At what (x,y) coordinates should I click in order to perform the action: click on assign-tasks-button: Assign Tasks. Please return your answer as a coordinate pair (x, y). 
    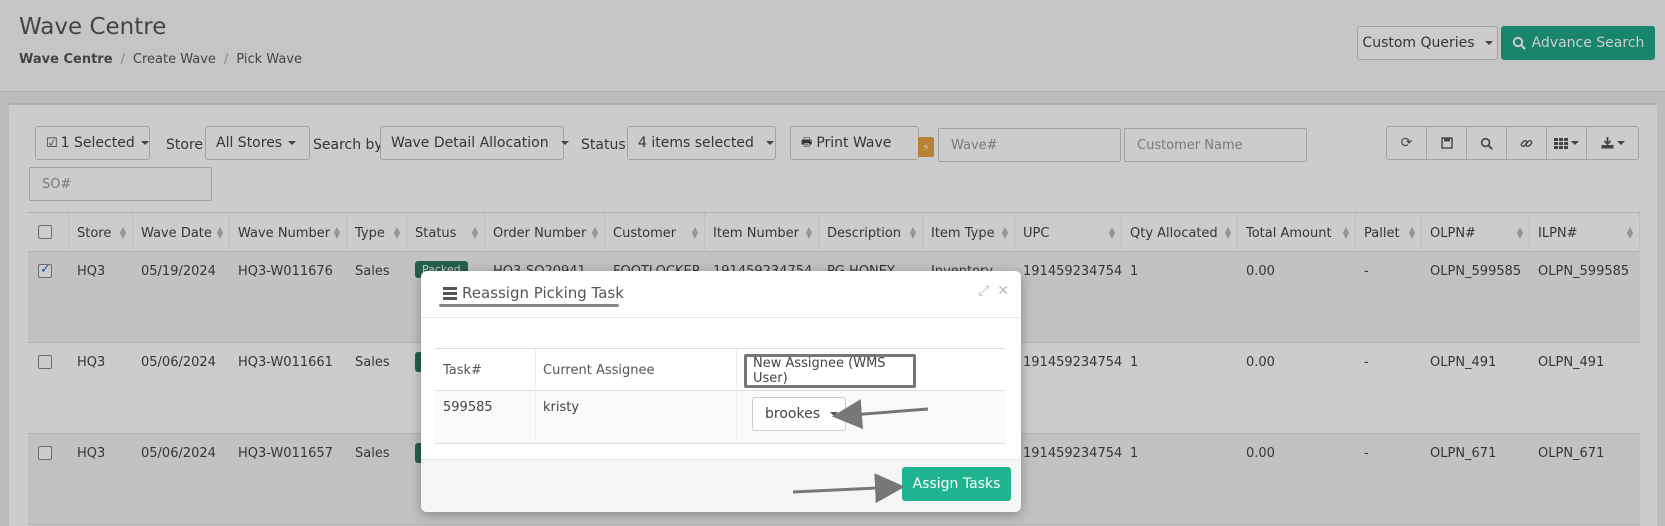
    Looking at the image, I should click on (956, 484).